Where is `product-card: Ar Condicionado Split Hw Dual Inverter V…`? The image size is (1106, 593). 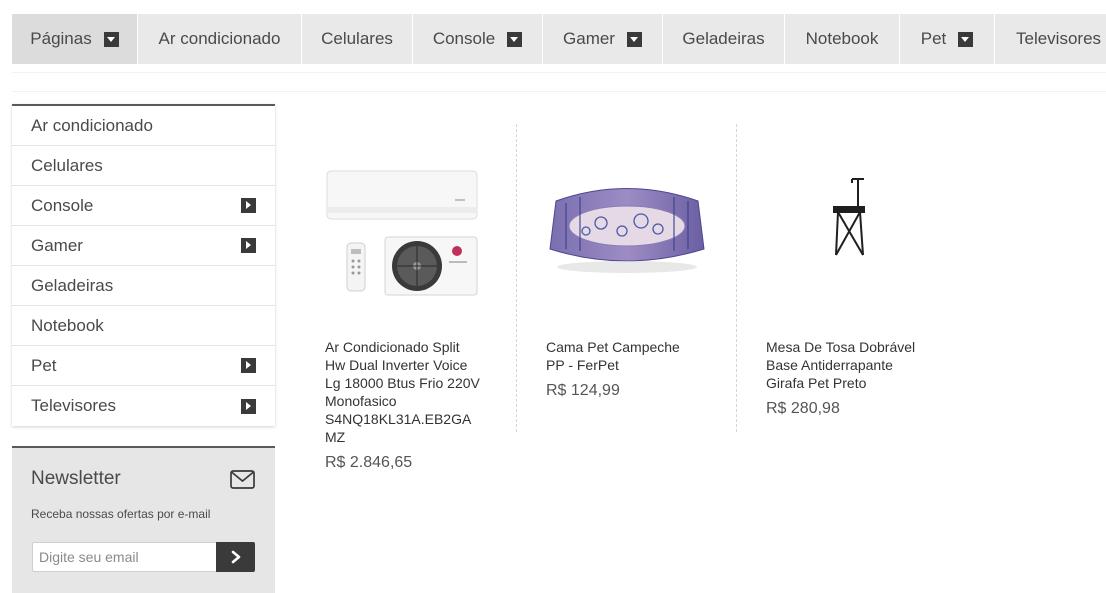
product-card: Ar Condicionado Split Hw Dual Inverter V… is located at coordinates (406, 297).